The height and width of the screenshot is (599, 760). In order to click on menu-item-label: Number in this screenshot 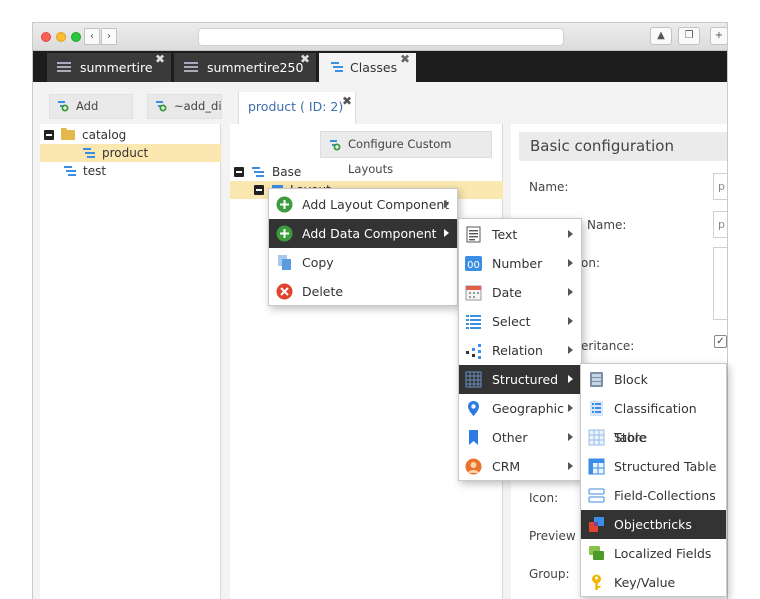, I will do `click(517, 263)`.